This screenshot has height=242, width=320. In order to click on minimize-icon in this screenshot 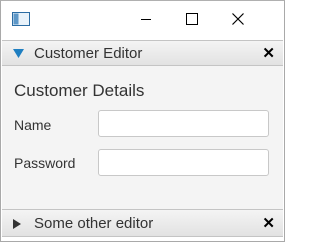, I will do `click(146, 19)`.